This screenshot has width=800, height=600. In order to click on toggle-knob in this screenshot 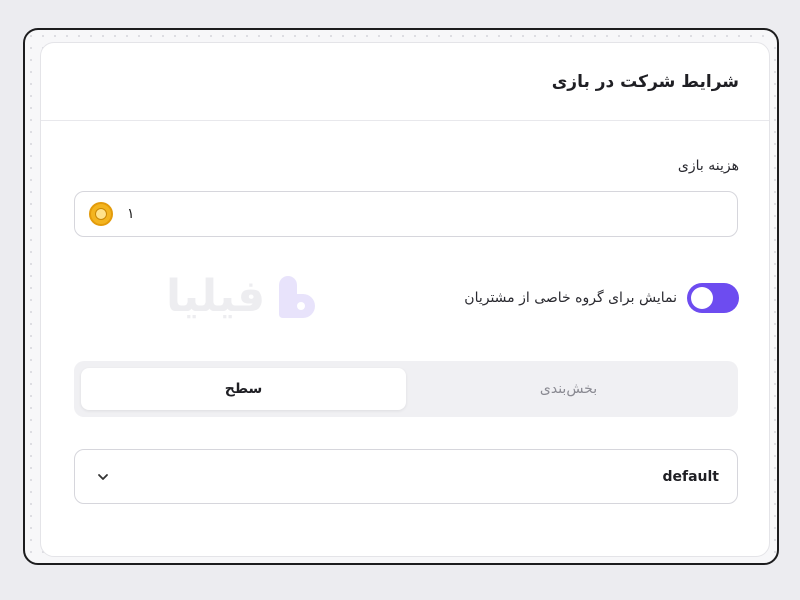, I will do `click(702, 298)`.